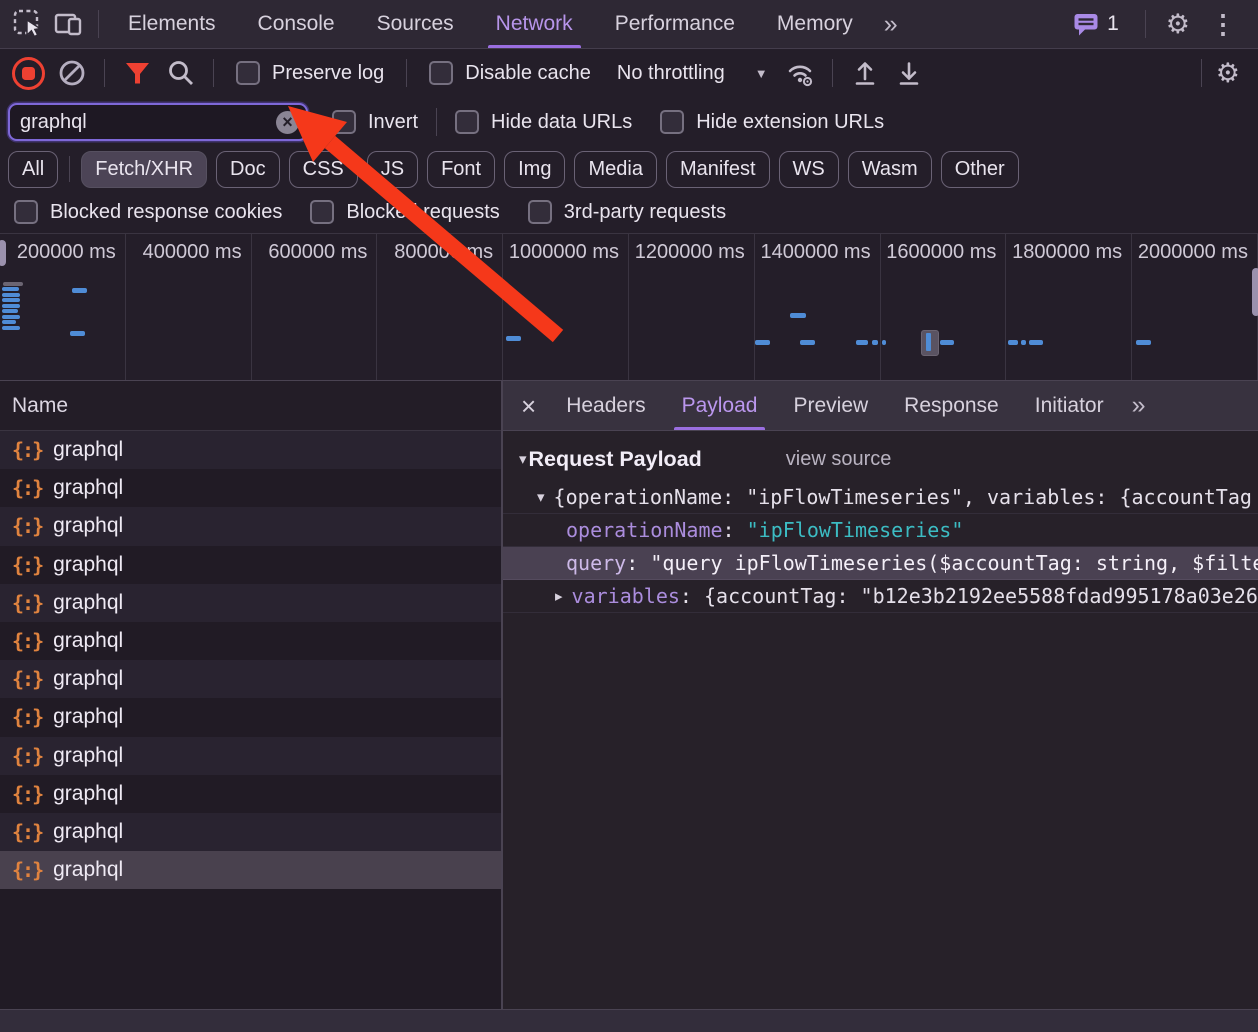 This screenshot has height=1032, width=1258. What do you see at coordinates (615, 169) in the screenshot?
I see `filter-pill-media: Media` at bounding box center [615, 169].